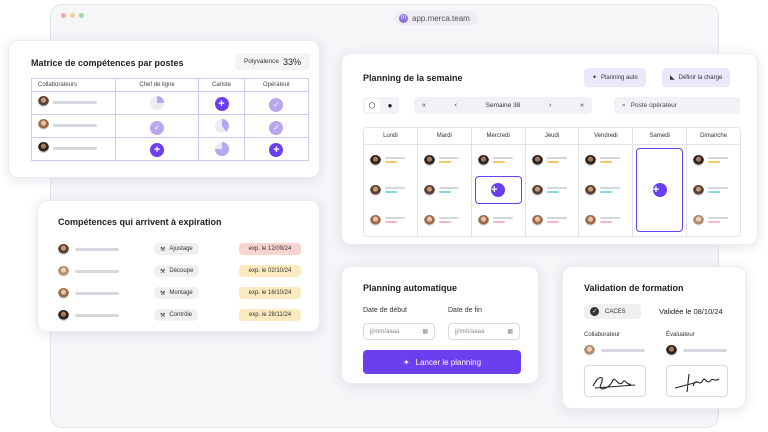  I want to click on define-load-button: ◣ Définir la charge, so click(696, 77).